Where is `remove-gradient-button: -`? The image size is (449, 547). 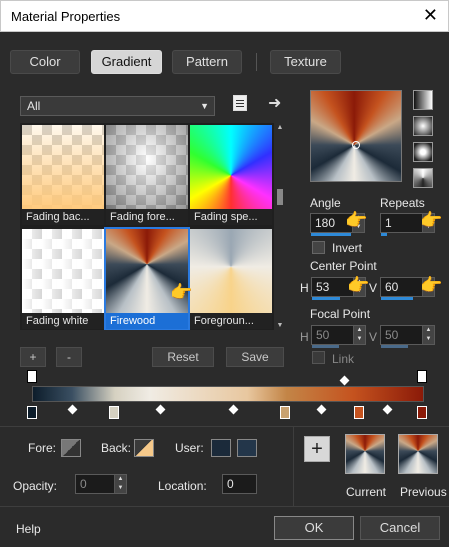
remove-gradient-button: - is located at coordinates (69, 357).